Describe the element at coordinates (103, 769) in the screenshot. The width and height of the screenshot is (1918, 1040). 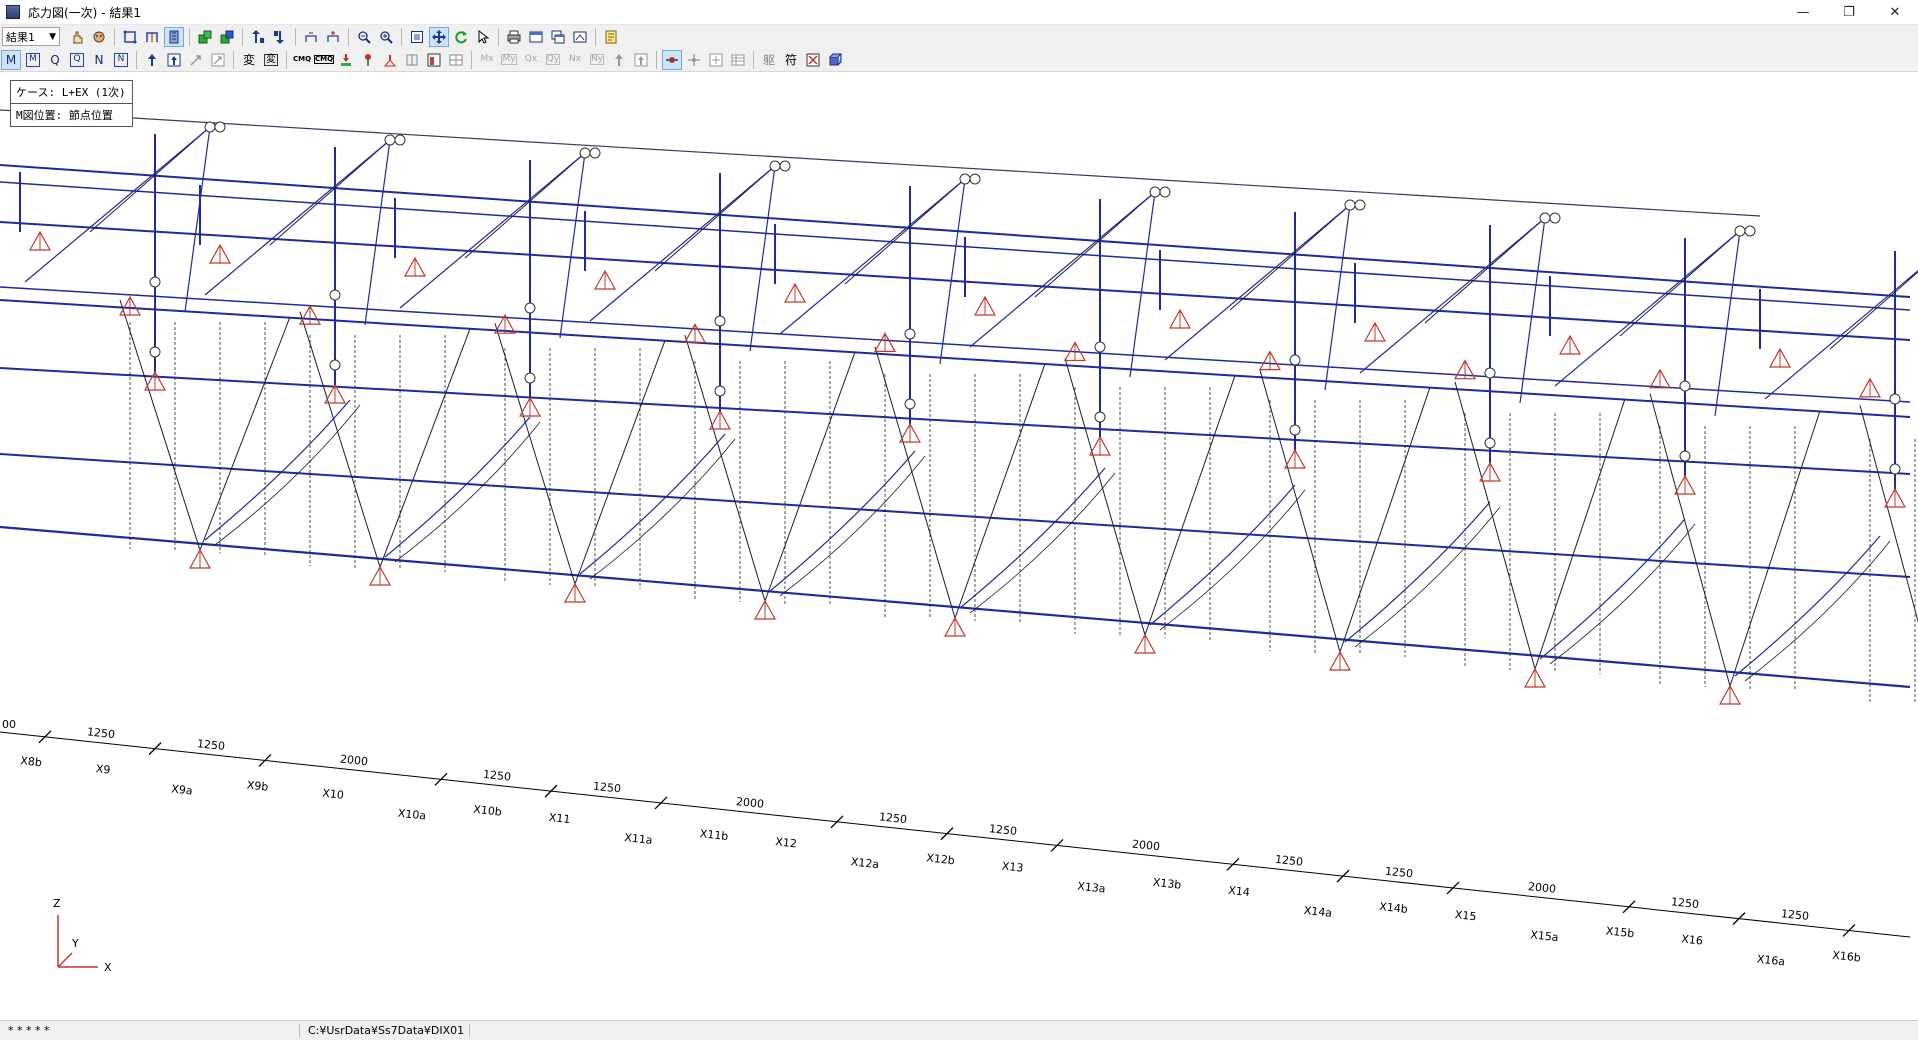
I see `grid-label: X9` at that location.